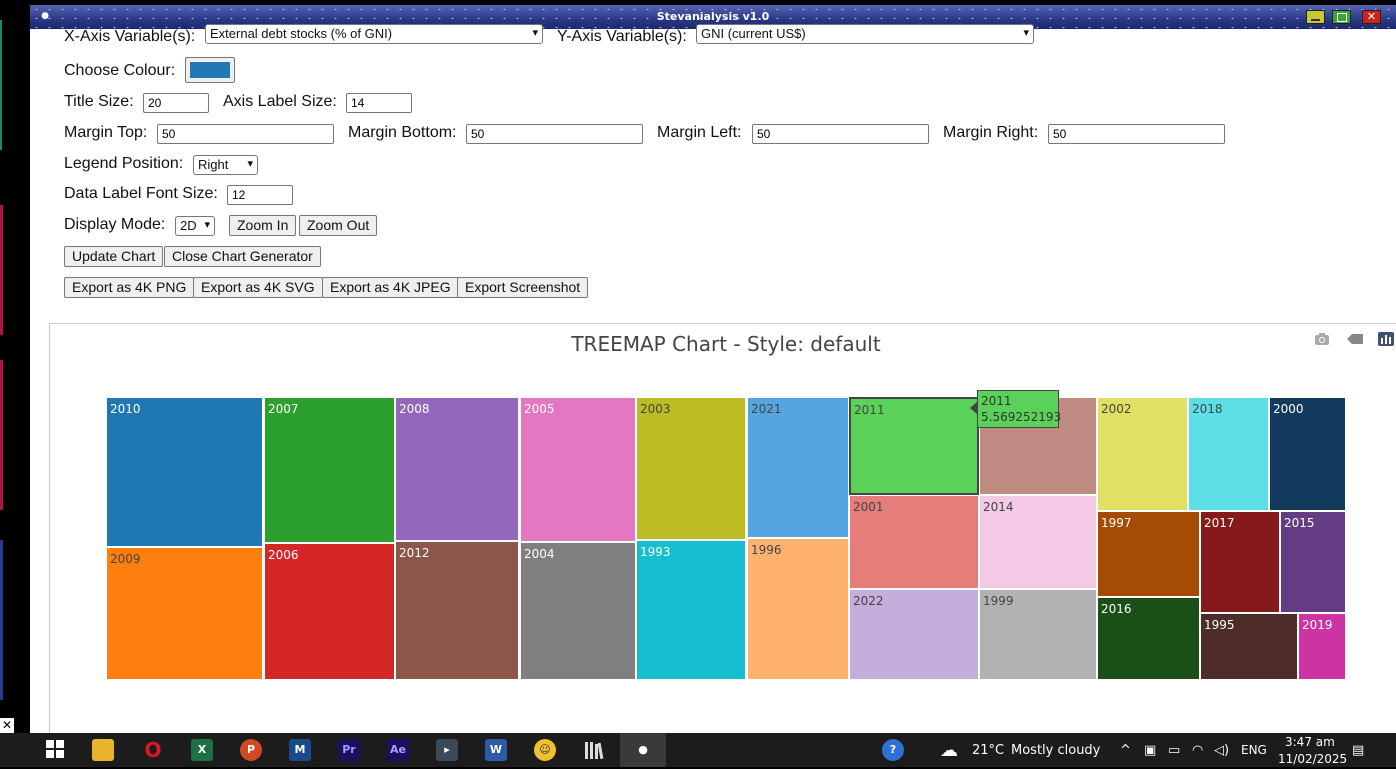 This screenshot has width=1396, height=769. What do you see at coordinates (374, 34) in the screenshot?
I see `x-axis-select: External debt stocks (% of GNI) ▾` at bounding box center [374, 34].